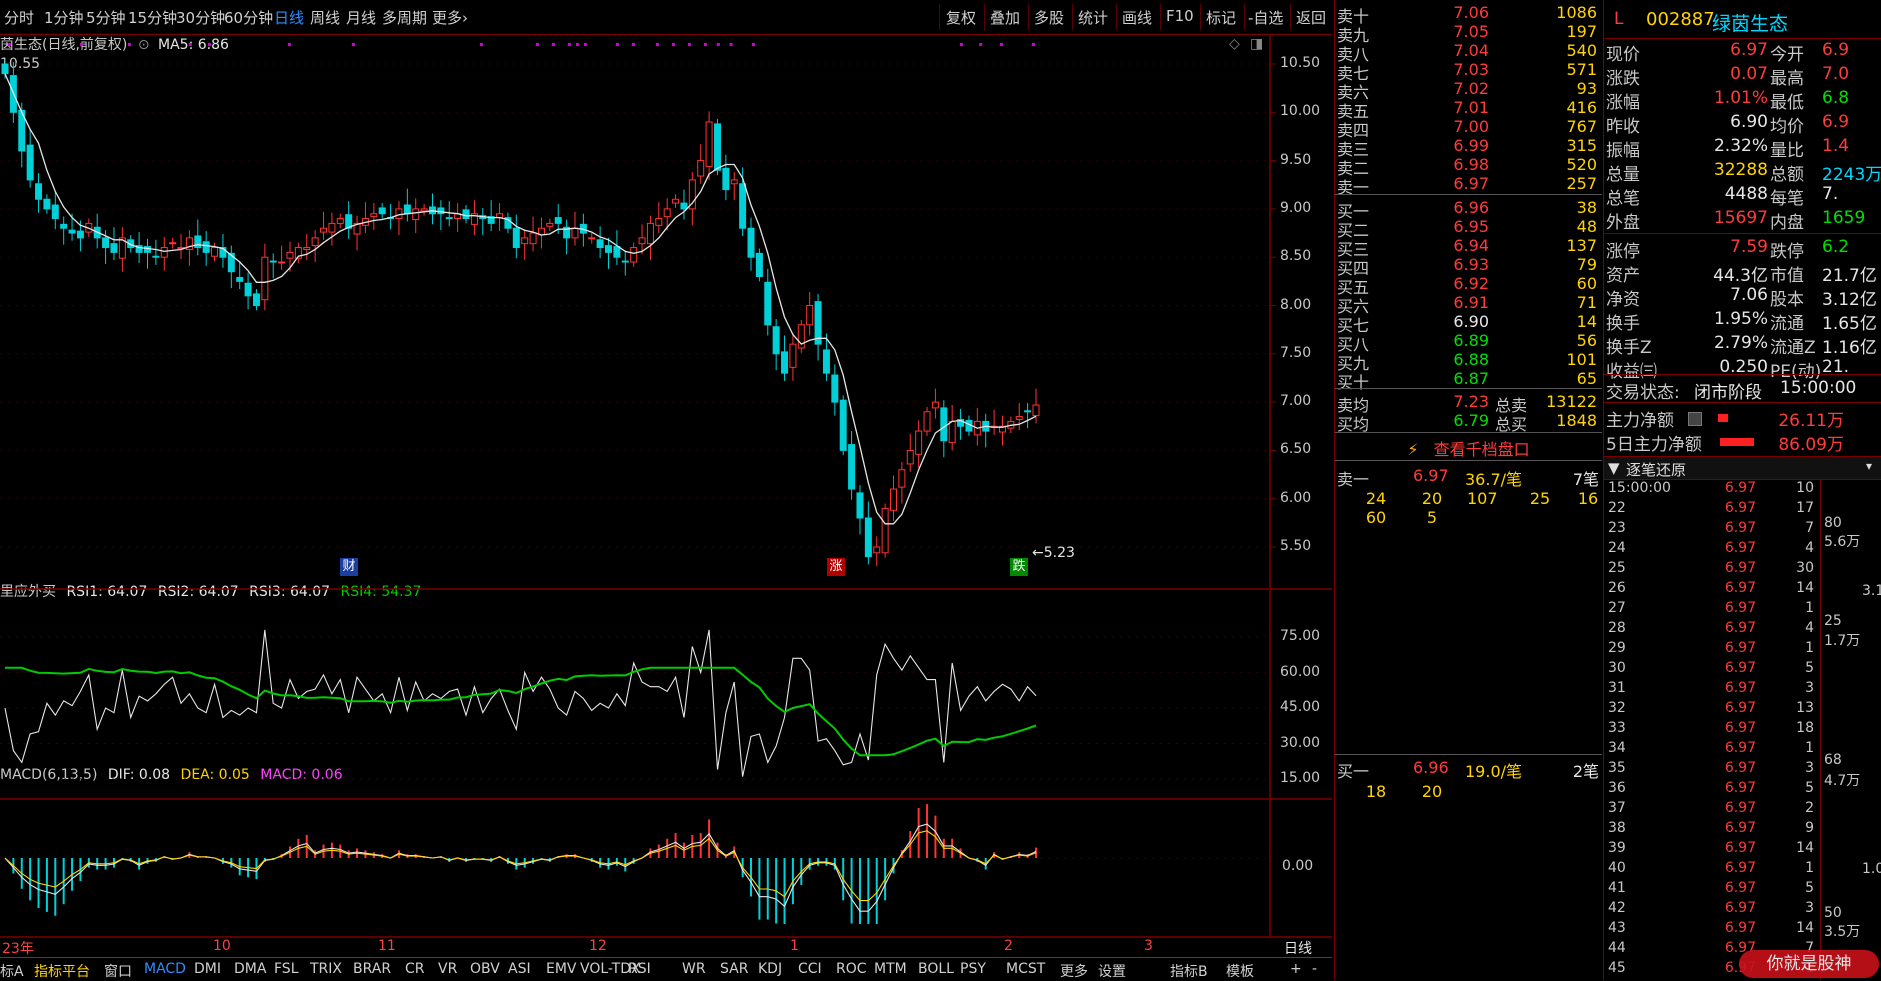 Image resolution: width=1881 pixels, height=981 pixels. What do you see at coordinates (415, 969) in the screenshot?
I see `indicator-tab: CR` at bounding box center [415, 969].